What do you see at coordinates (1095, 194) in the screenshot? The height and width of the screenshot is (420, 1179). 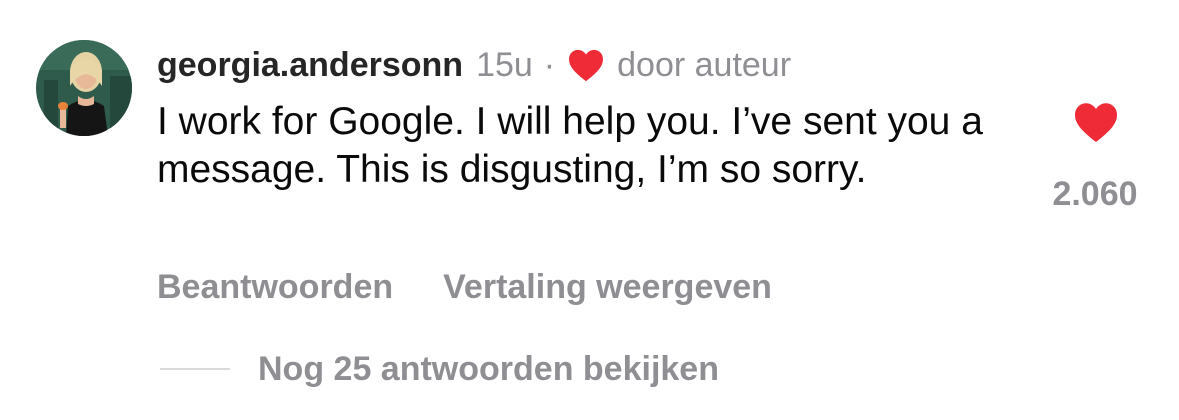 I see `like-count: 2.060` at bounding box center [1095, 194].